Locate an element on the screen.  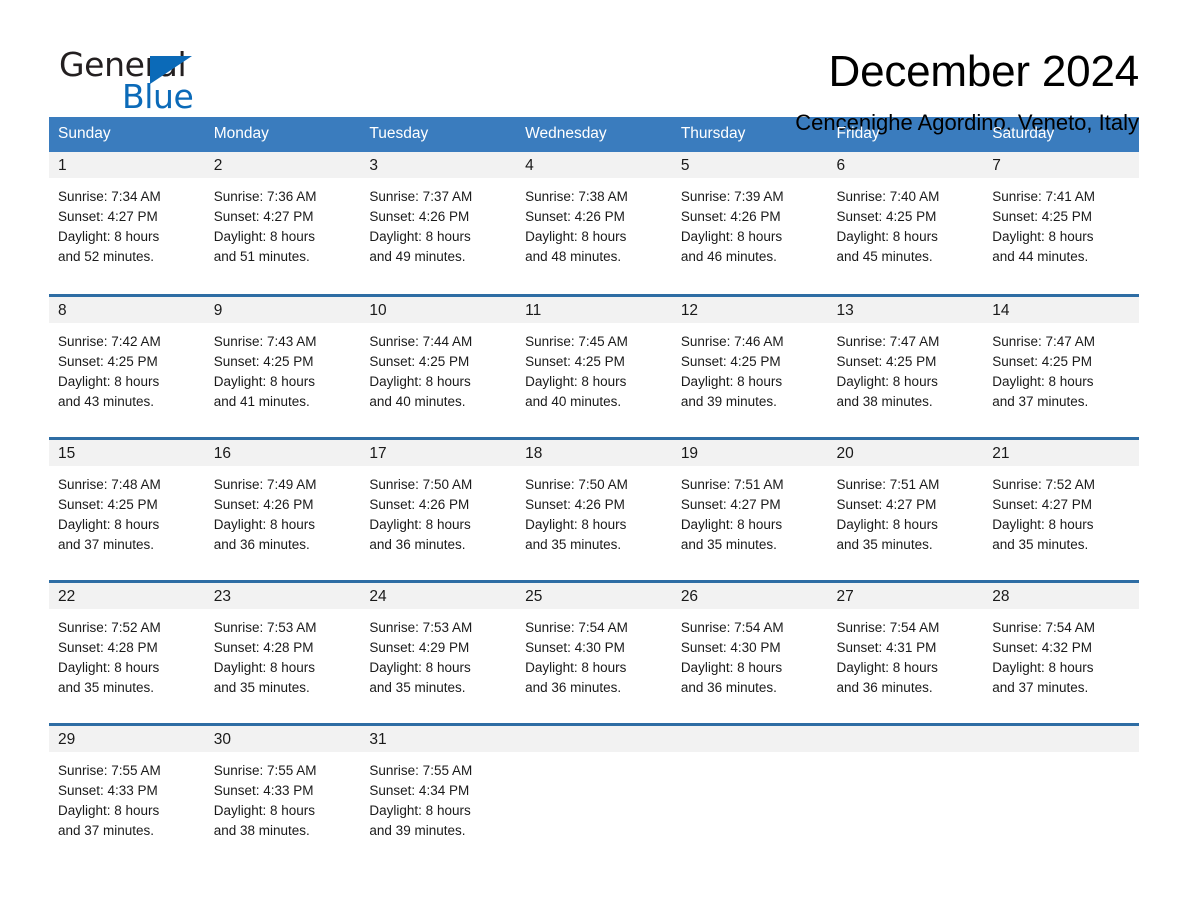
day-number: 4 is located at coordinates (594, 165).